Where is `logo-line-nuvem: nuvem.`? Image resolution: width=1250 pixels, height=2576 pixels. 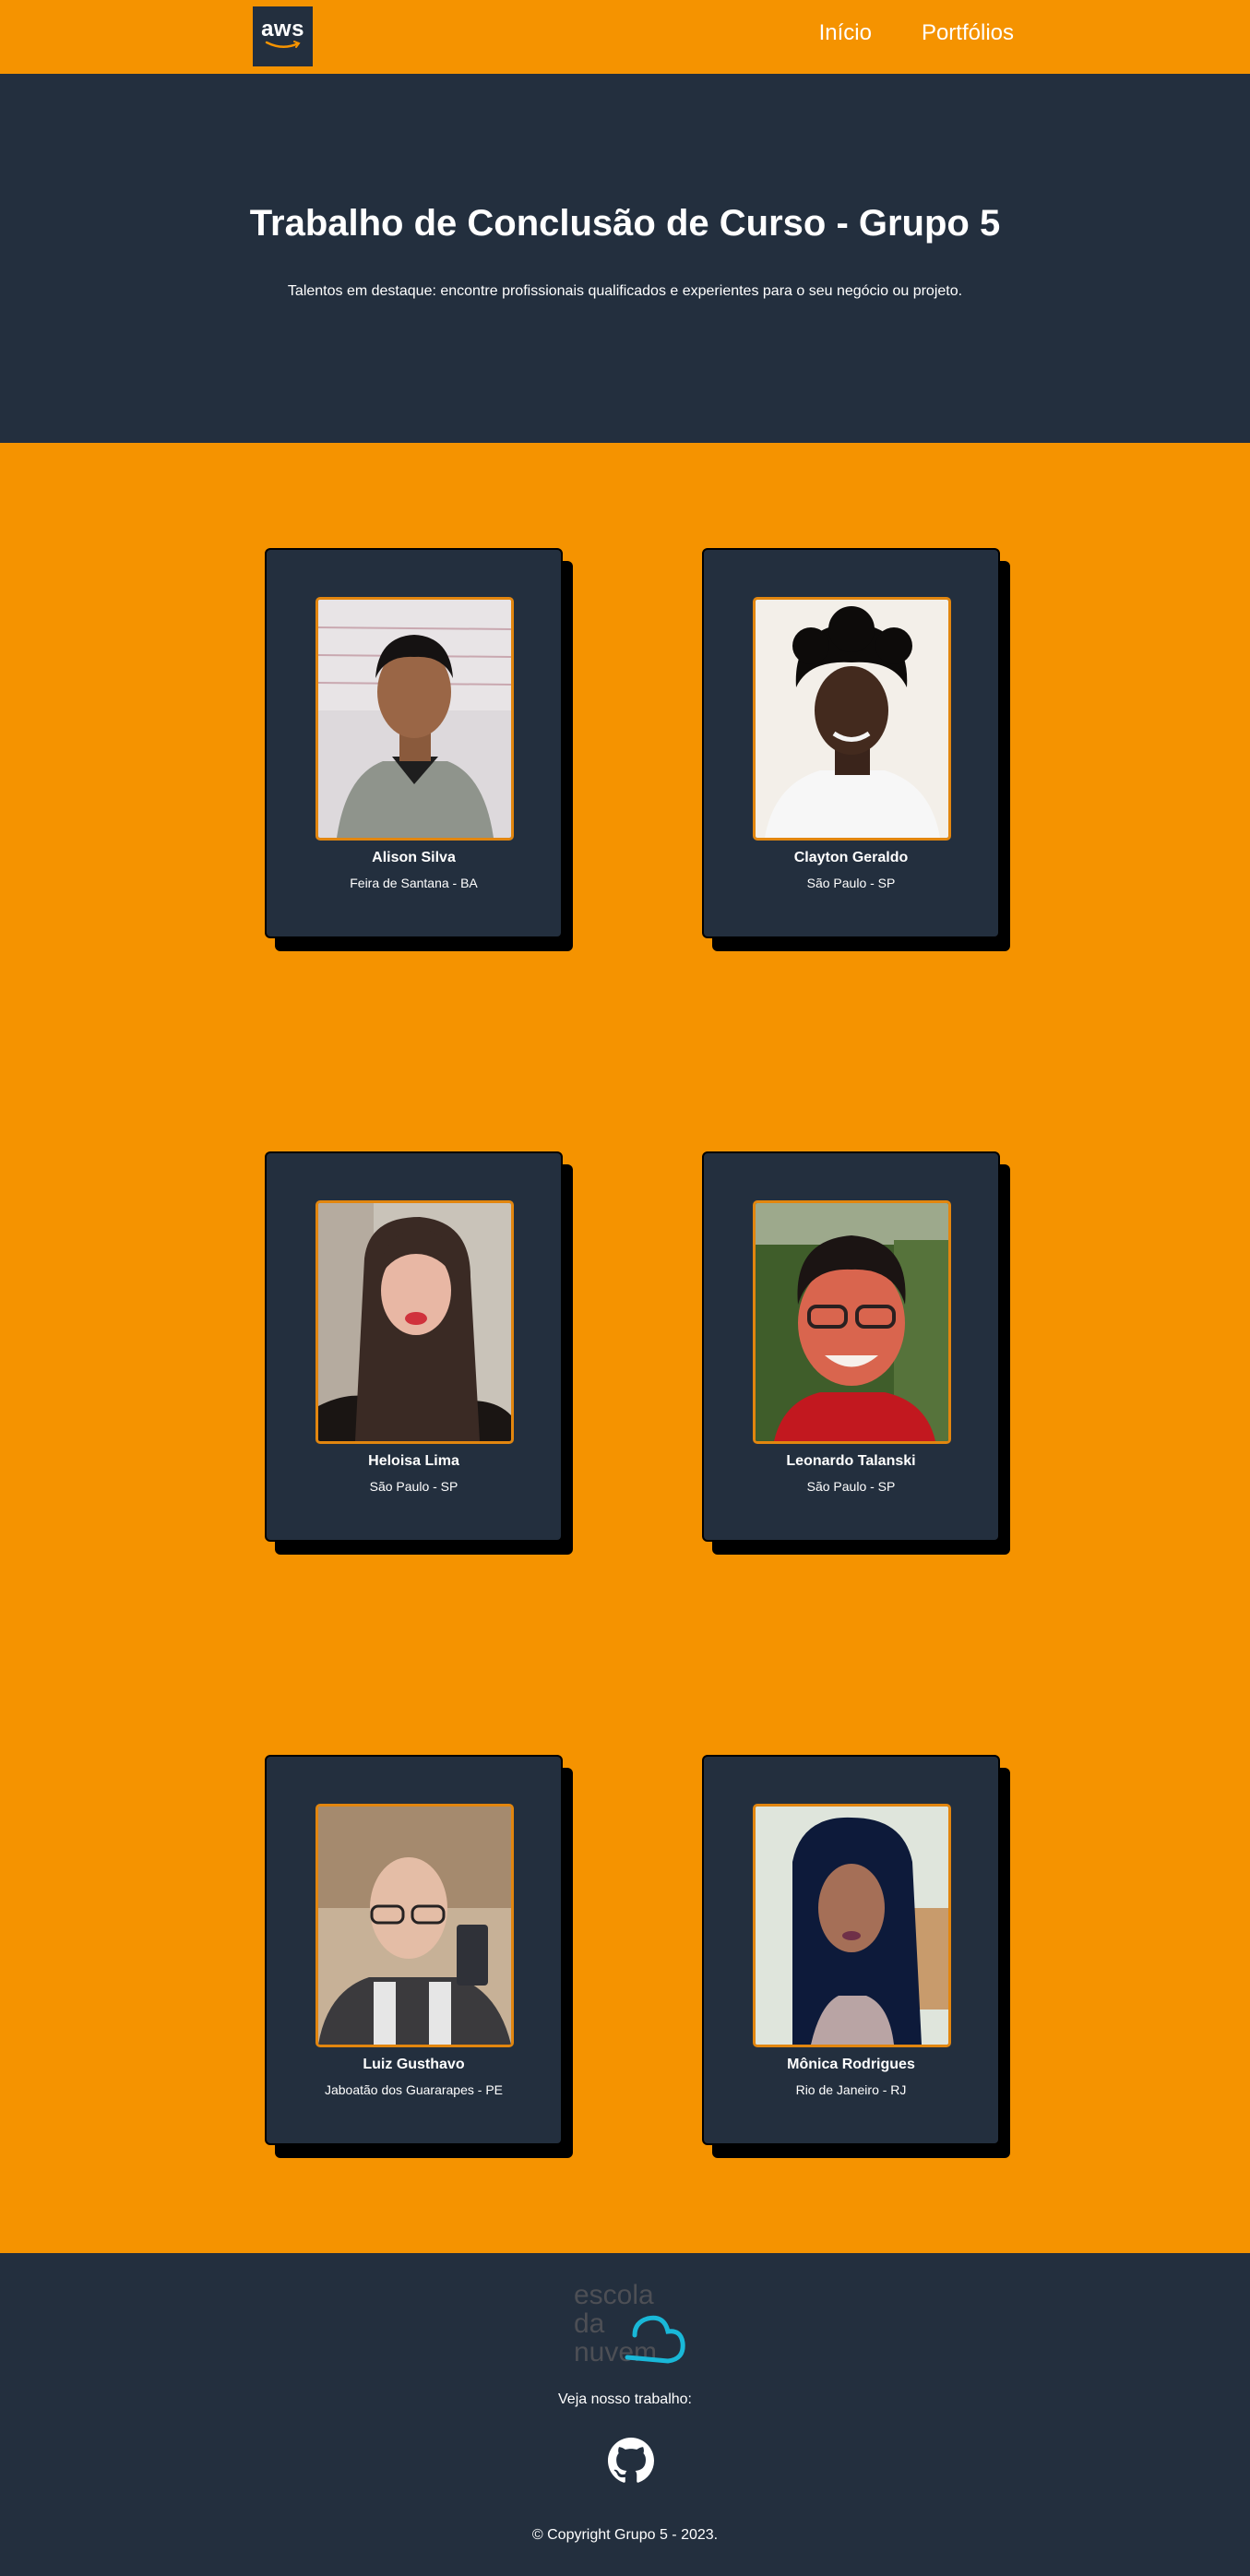 logo-line-nuvem: nuvem. is located at coordinates (619, 2352).